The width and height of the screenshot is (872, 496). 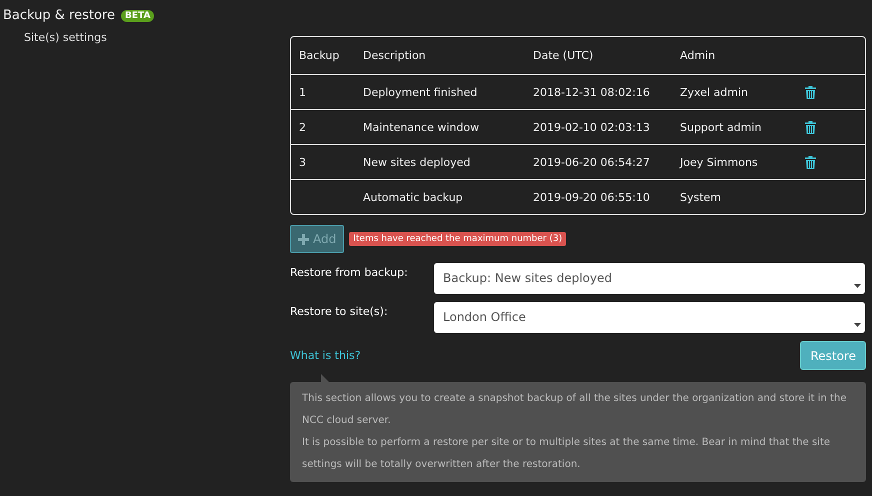 I want to click on table-cell: Deployment finished, so click(x=420, y=92).